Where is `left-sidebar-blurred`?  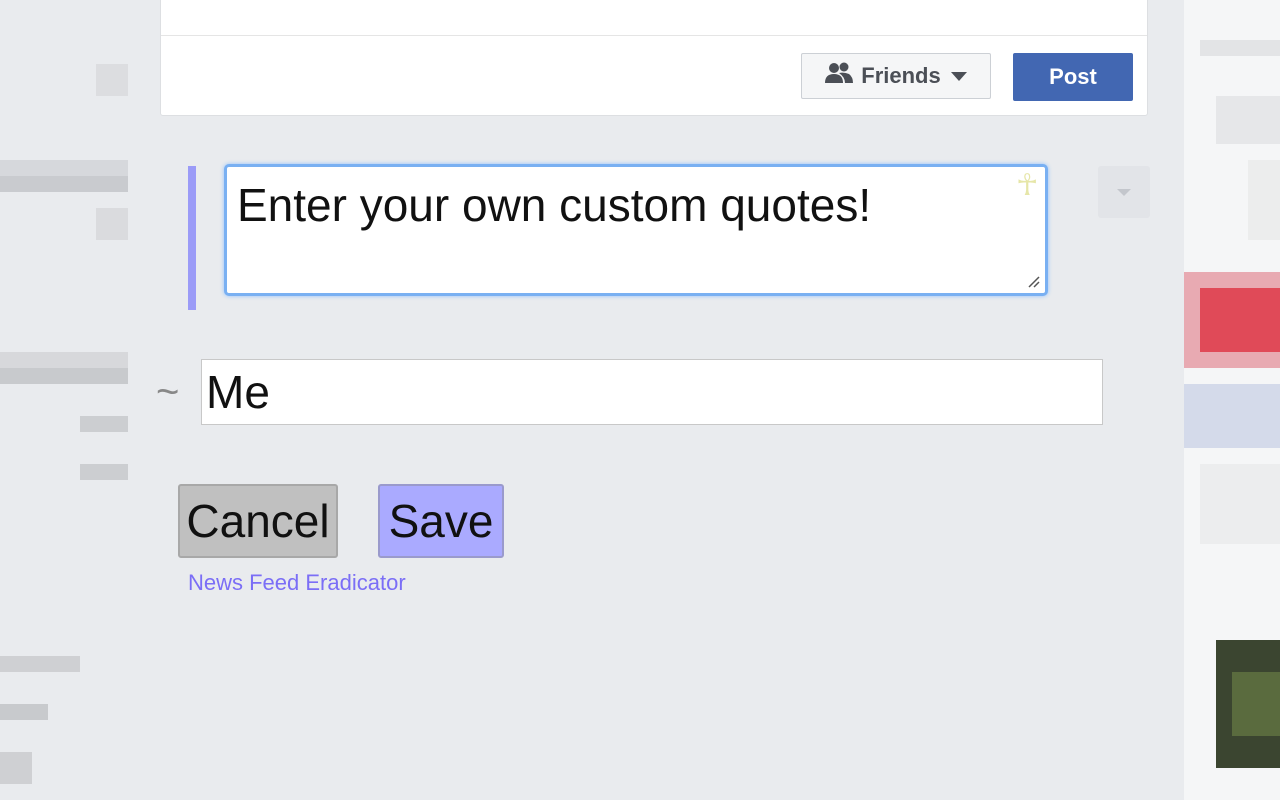
left-sidebar-blurred is located at coordinates (80, 400).